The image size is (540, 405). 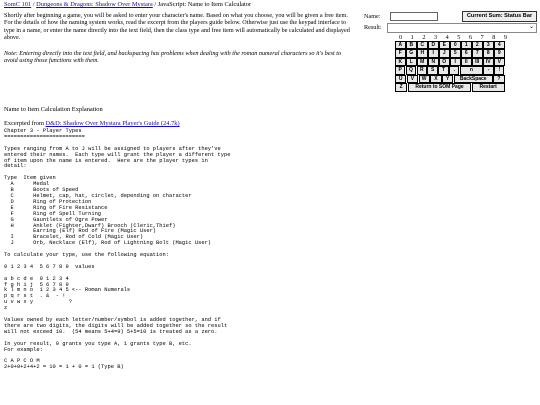 What do you see at coordinates (400, 45) in the screenshot?
I see `key-a: A` at bounding box center [400, 45].